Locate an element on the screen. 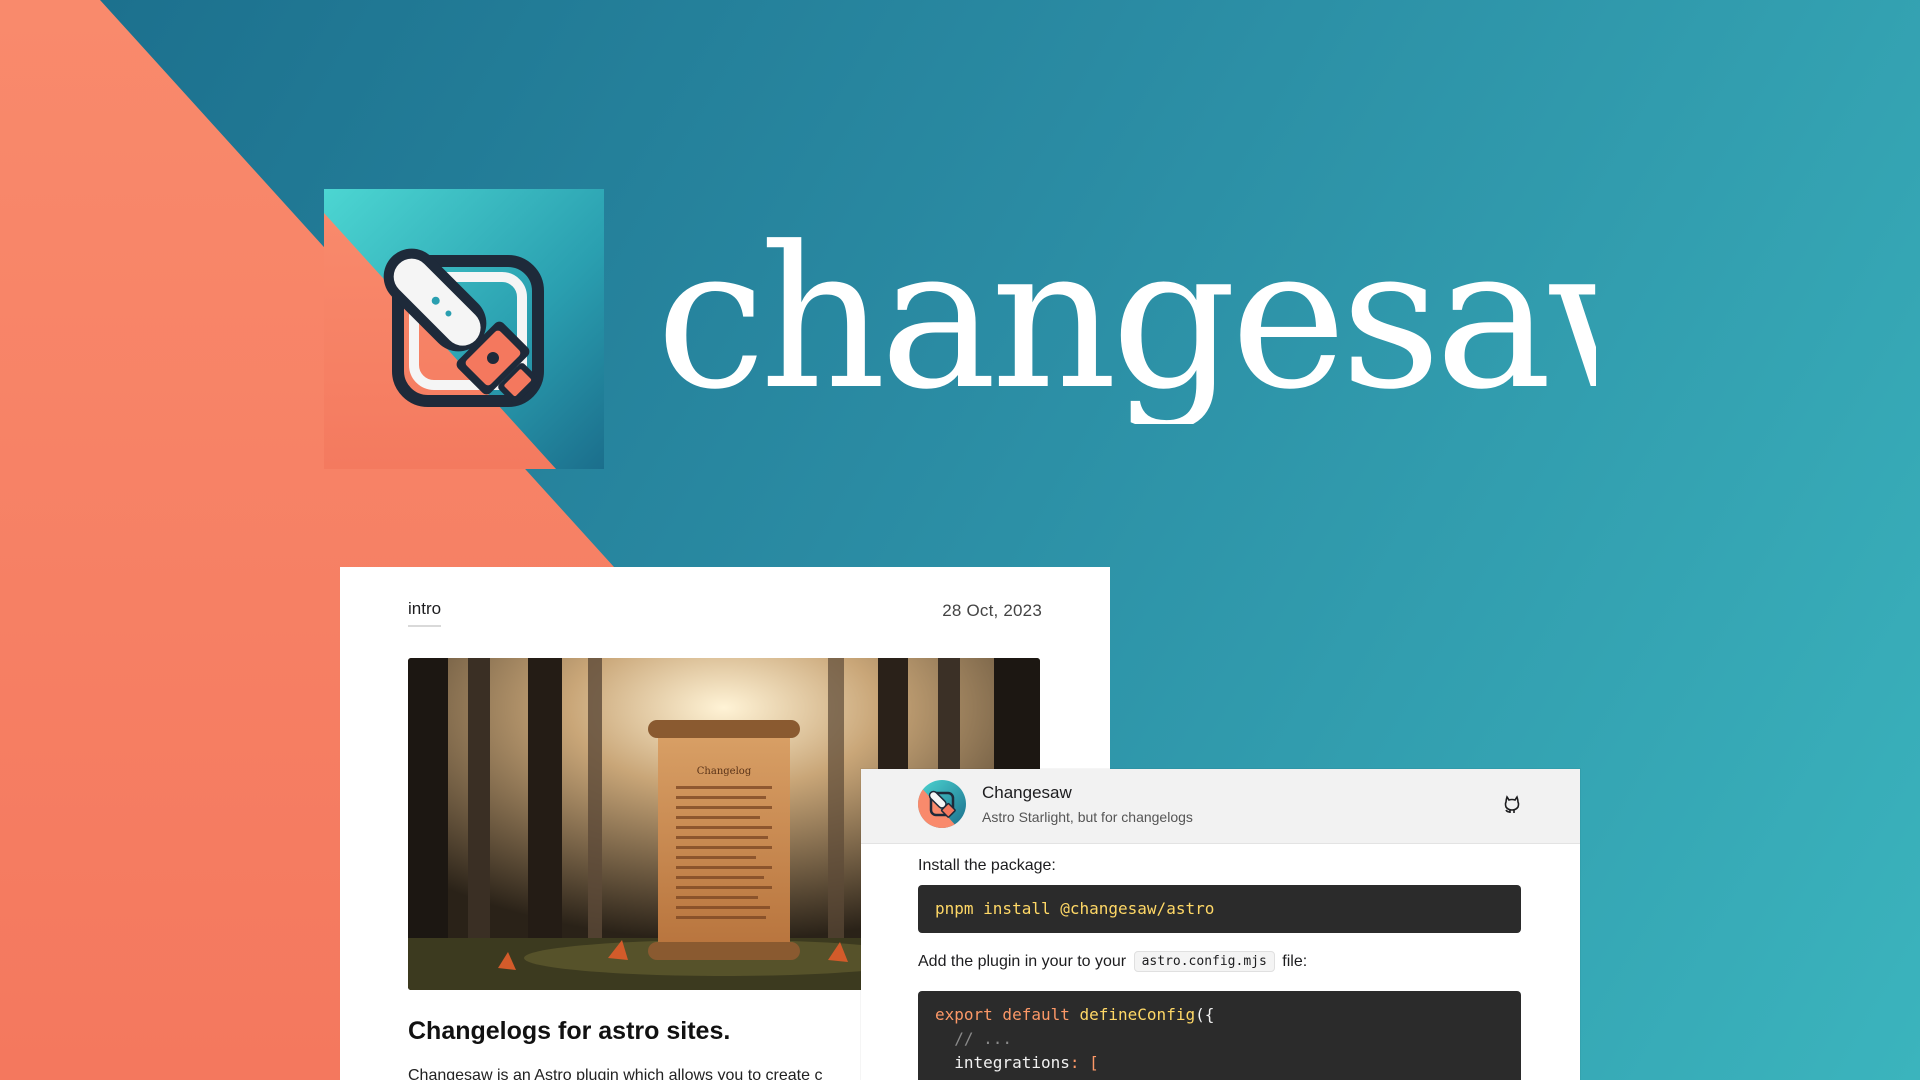  github-icon is located at coordinates (1512, 805).